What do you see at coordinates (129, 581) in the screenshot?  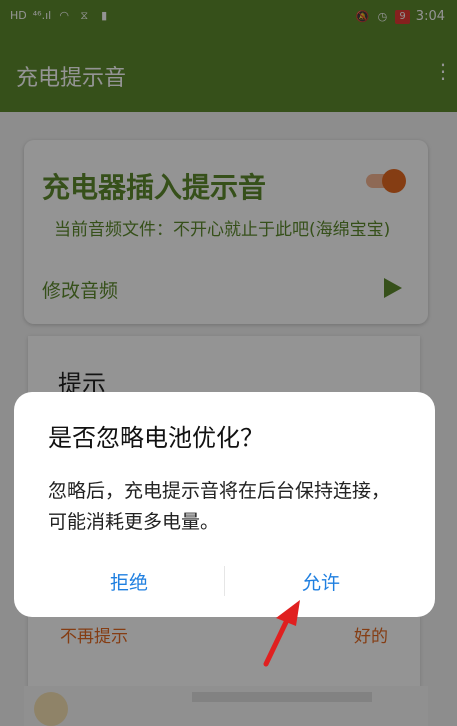 I see `deny-button: 拒绝` at bounding box center [129, 581].